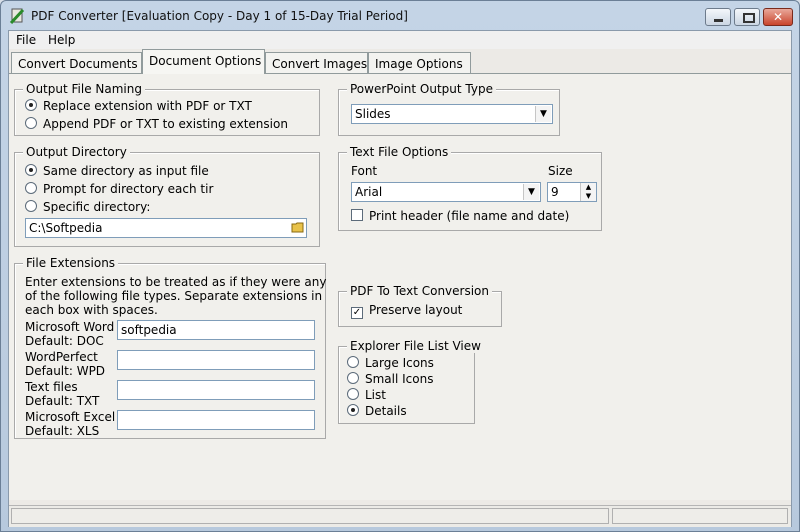  I want to click on menu-file: File, so click(26, 40).